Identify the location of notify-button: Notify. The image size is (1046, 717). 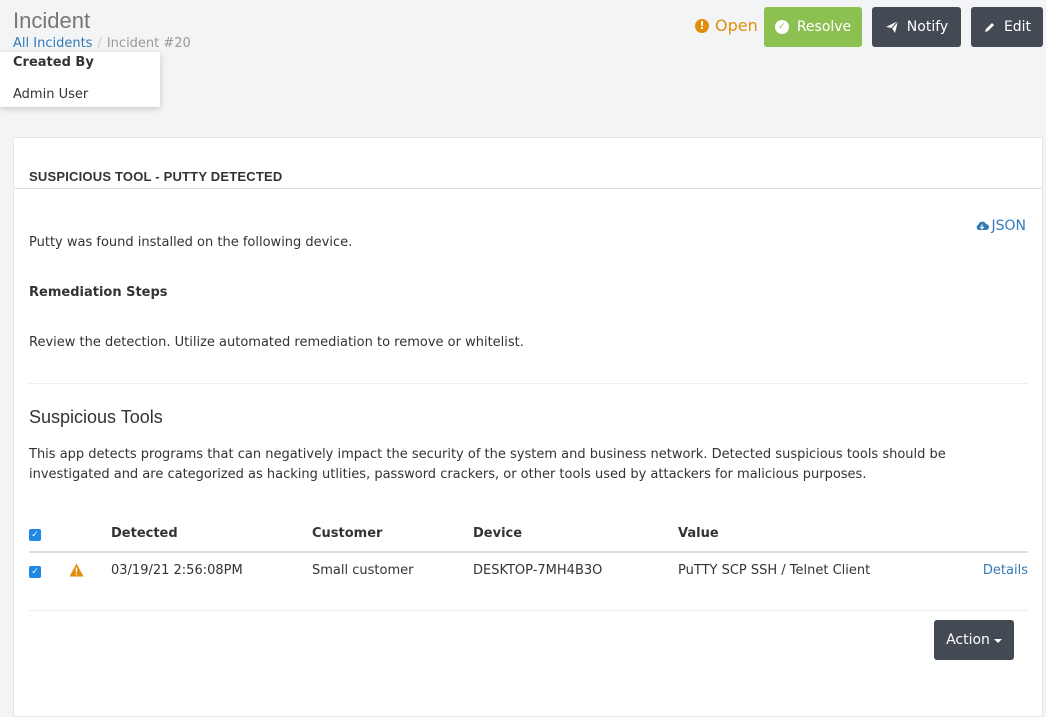
(916, 27).